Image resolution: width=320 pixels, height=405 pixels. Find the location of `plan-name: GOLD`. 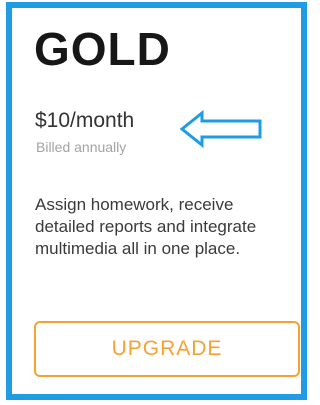

plan-name: GOLD is located at coordinates (102, 49).